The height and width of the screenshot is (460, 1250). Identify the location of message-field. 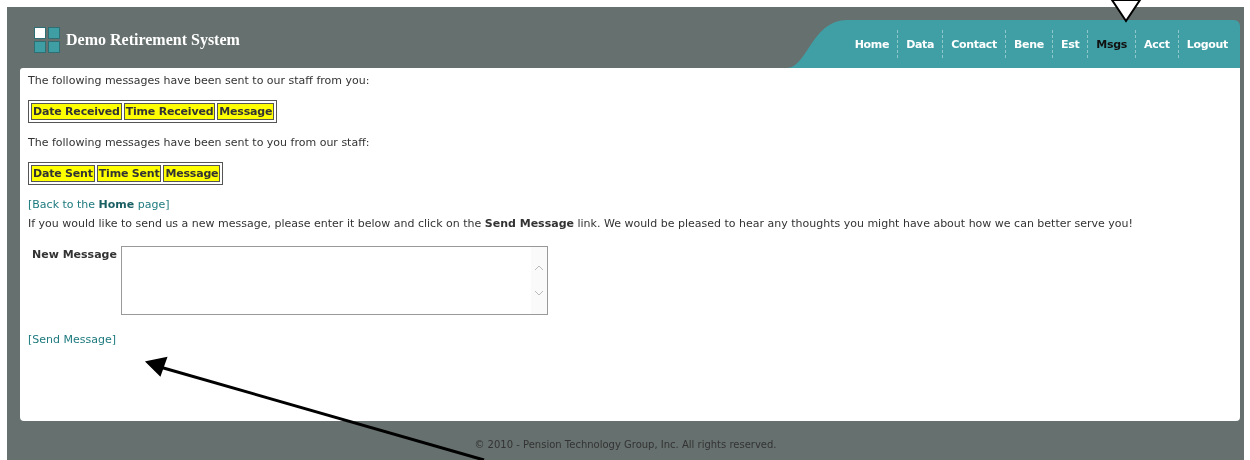
(334, 280).